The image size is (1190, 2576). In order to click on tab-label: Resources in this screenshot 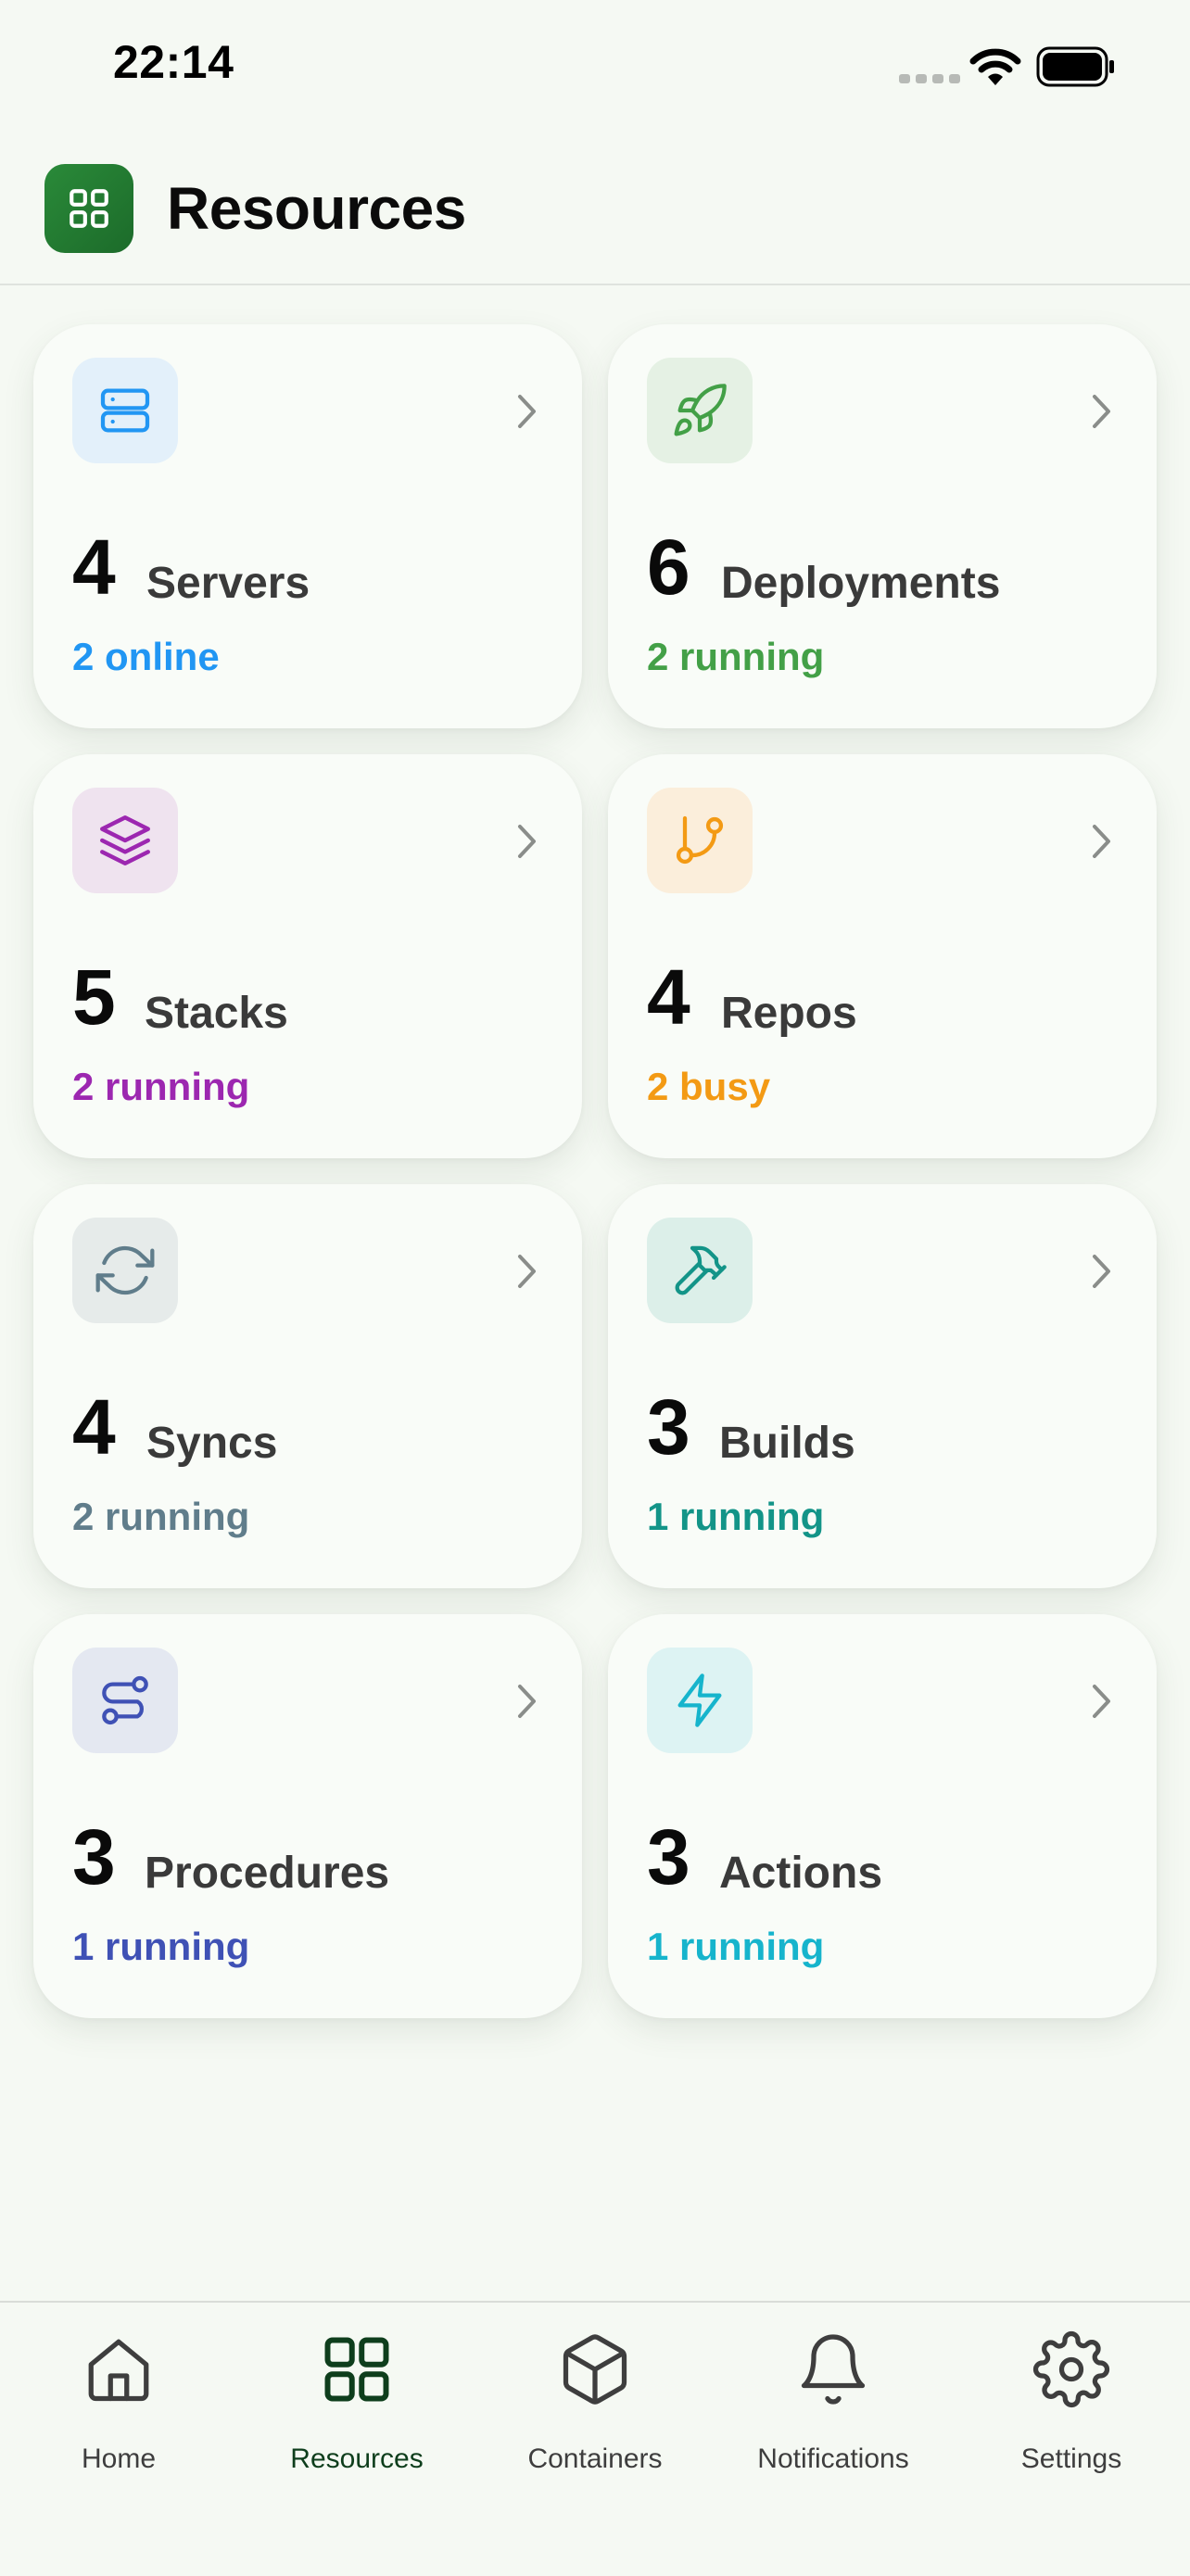, I will do `click(357, 2458)`.